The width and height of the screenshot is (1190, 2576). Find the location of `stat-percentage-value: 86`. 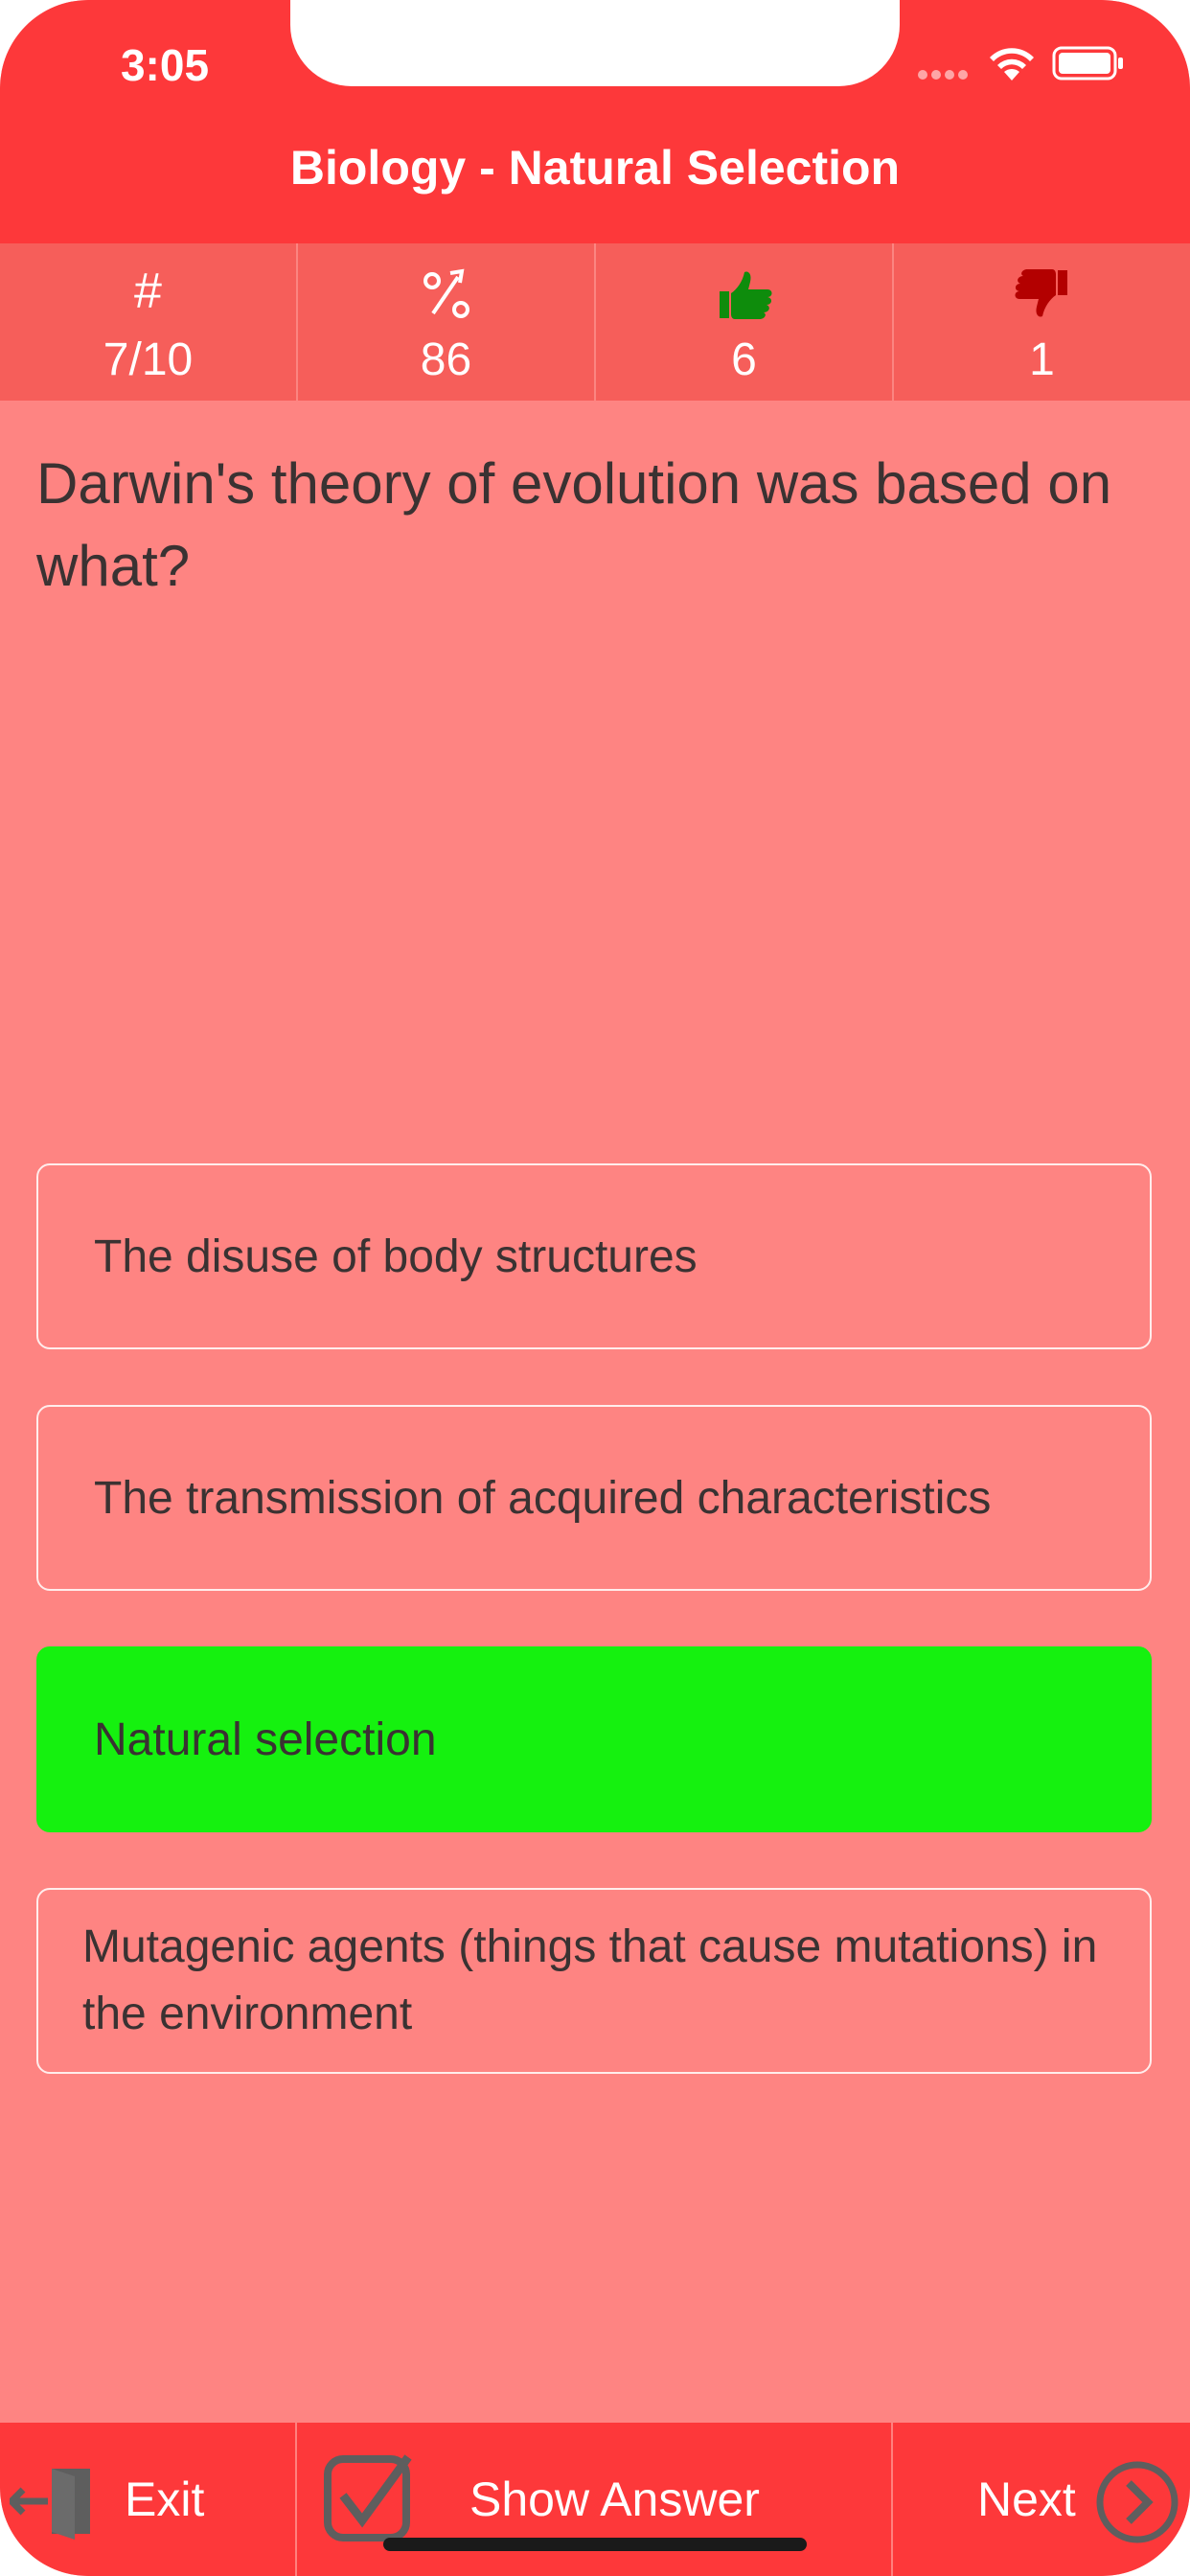

stat-percentage-value: 86 is located at coordinates (446, 359).